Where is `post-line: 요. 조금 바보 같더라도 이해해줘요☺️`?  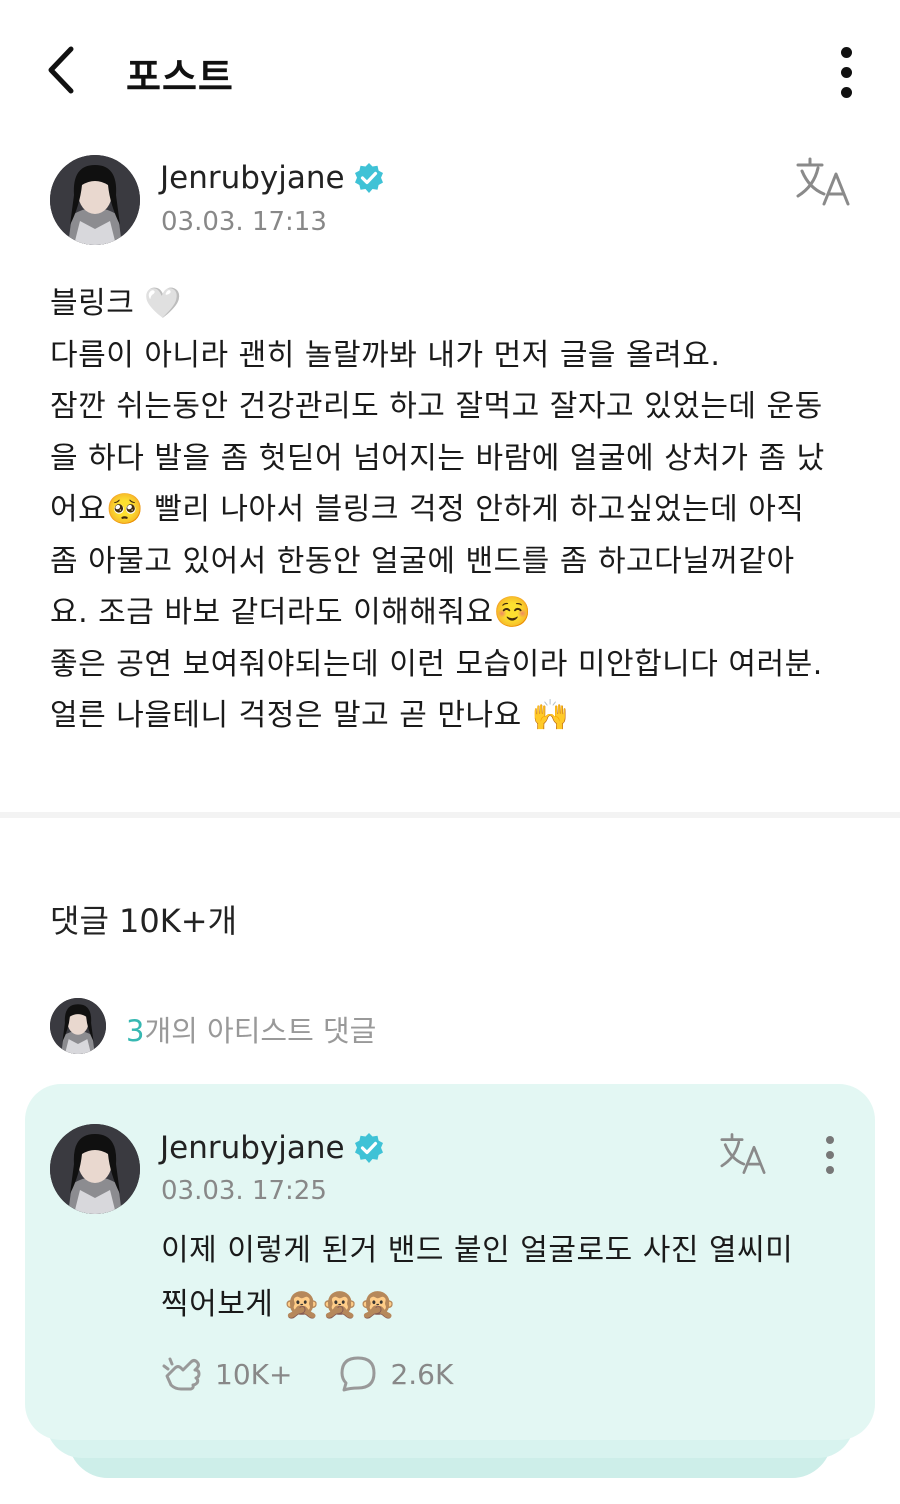
post-line: 요. 조금 바보 같더라도 이해해줘요☺️ is located at coordinates (291, 612).